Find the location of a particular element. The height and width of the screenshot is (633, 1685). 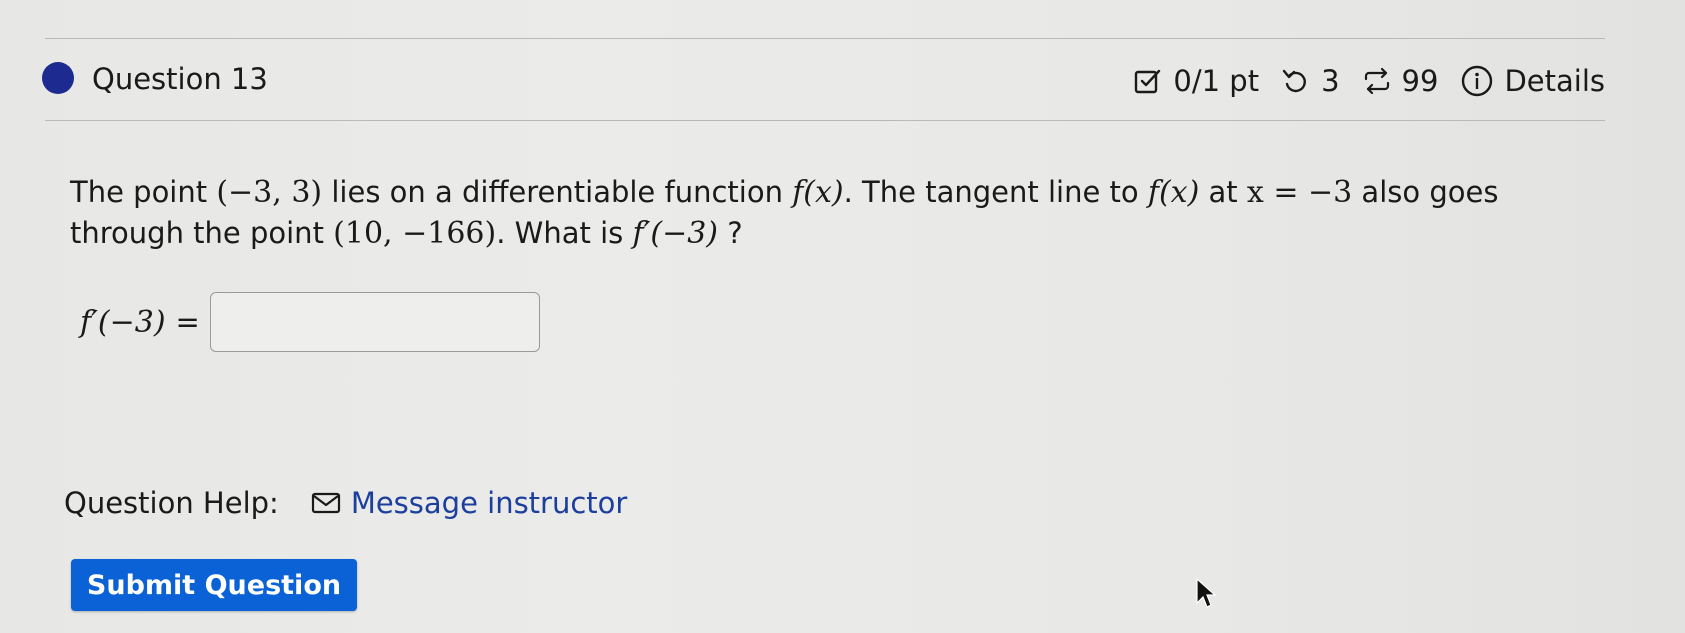

point-b: (10, −166) is located at coordinates (415, 233).